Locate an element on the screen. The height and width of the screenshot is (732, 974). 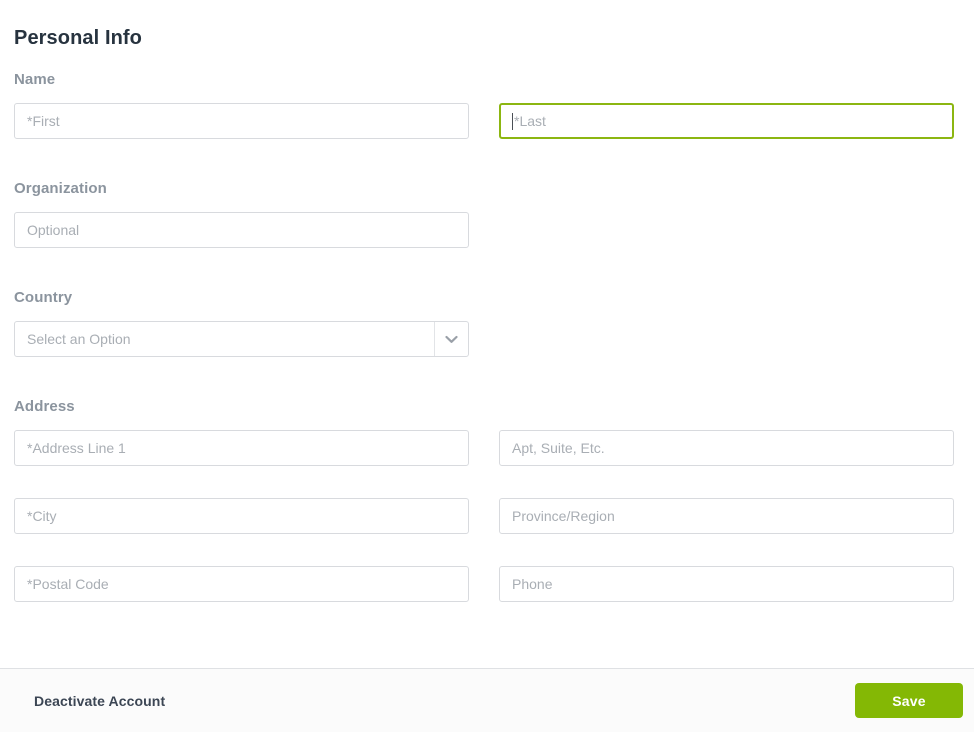
country-select-value: Select an Option is located at coordinates (79, 339).